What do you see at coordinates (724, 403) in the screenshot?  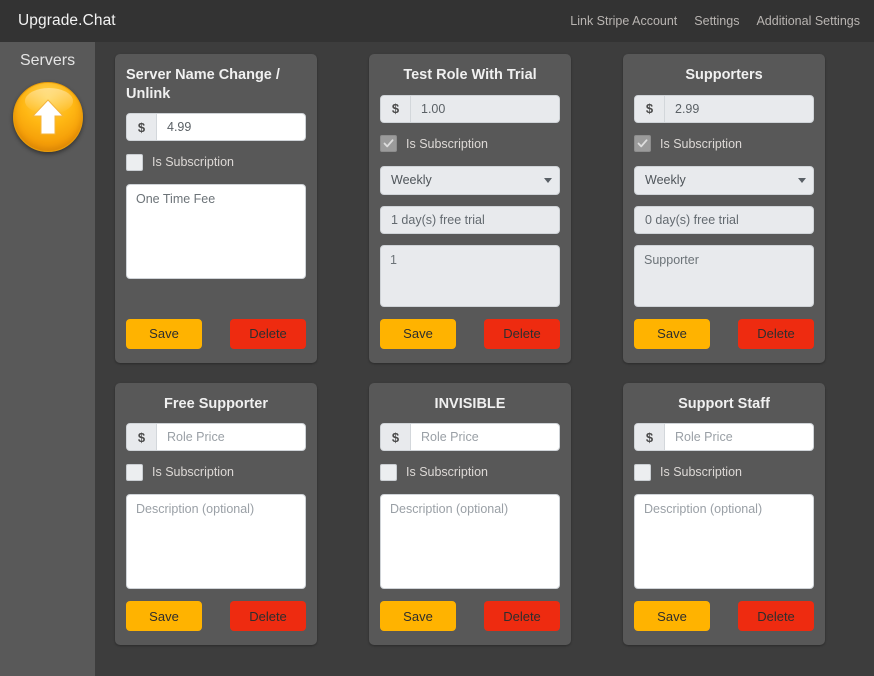 I see `role-card-title: Support Staff` at bounding box center [724, 403].